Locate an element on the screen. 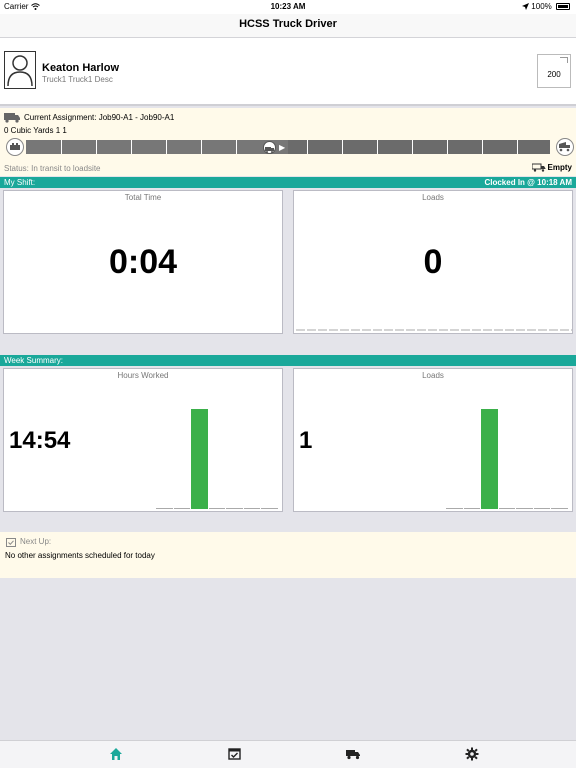 The image size is (576, 768). next-up-message: No other assignments scheduled for today is located at coordinates (80, 555).